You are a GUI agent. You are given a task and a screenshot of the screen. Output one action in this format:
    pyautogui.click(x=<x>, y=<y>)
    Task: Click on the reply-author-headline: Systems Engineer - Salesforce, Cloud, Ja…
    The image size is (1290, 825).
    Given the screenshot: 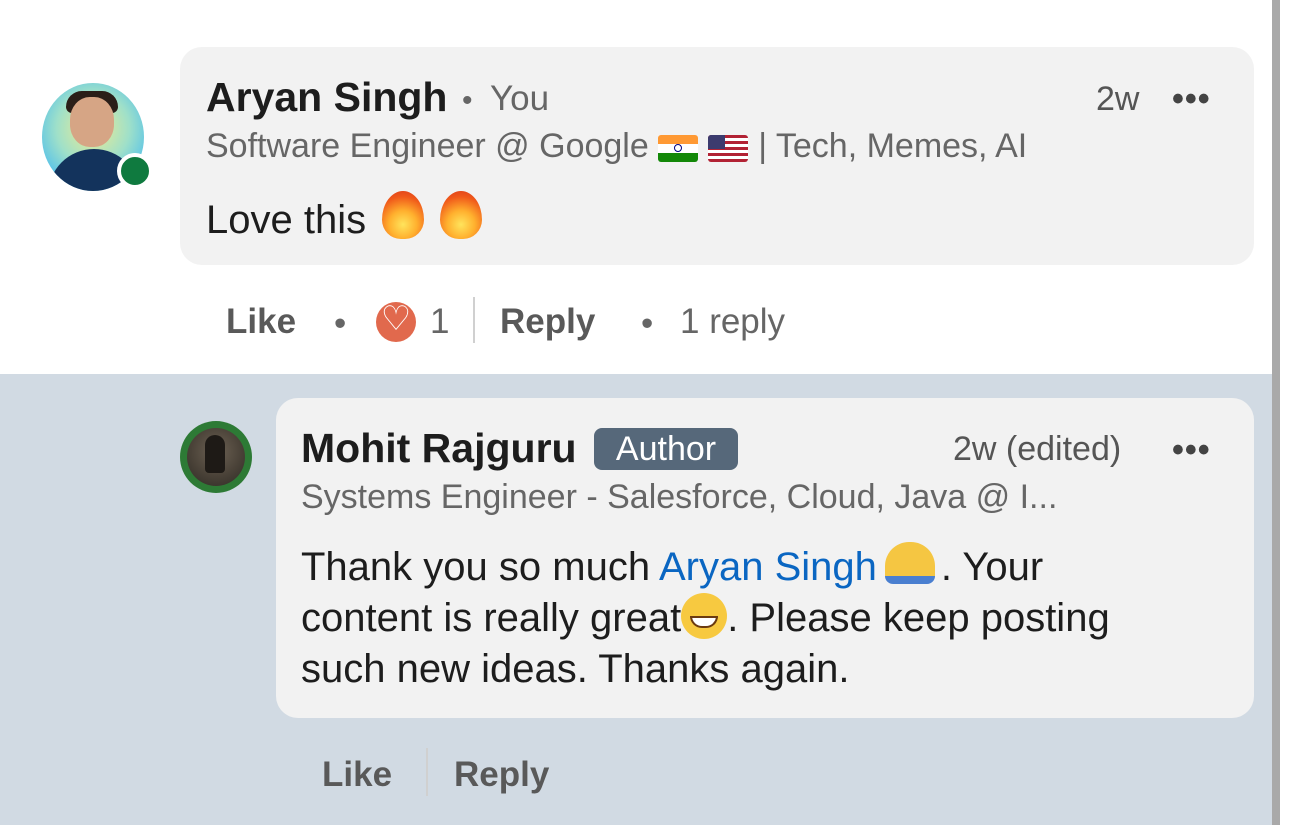 What is the action you would take?
    pyautogui.click(x=679, y=497)
    